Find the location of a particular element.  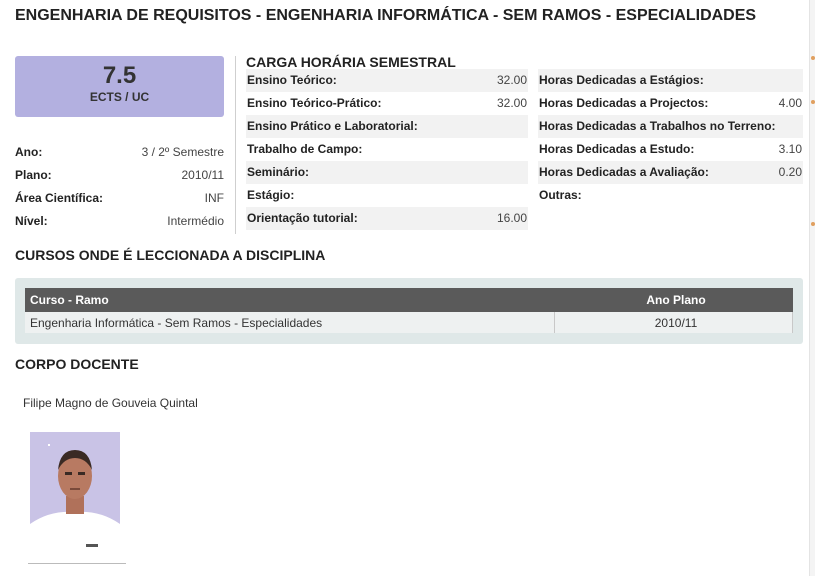

hour-row: Horas Dedicadas a Trabalhos no Terreno: is located at coordinates (670, 126).